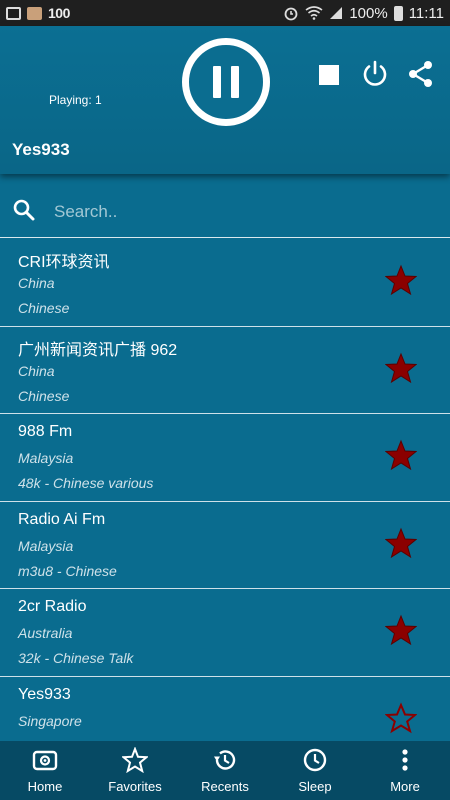  Describe the element at coordinates (368, 13) in the screenshot. I see `battery-percent: 100%` at that location.